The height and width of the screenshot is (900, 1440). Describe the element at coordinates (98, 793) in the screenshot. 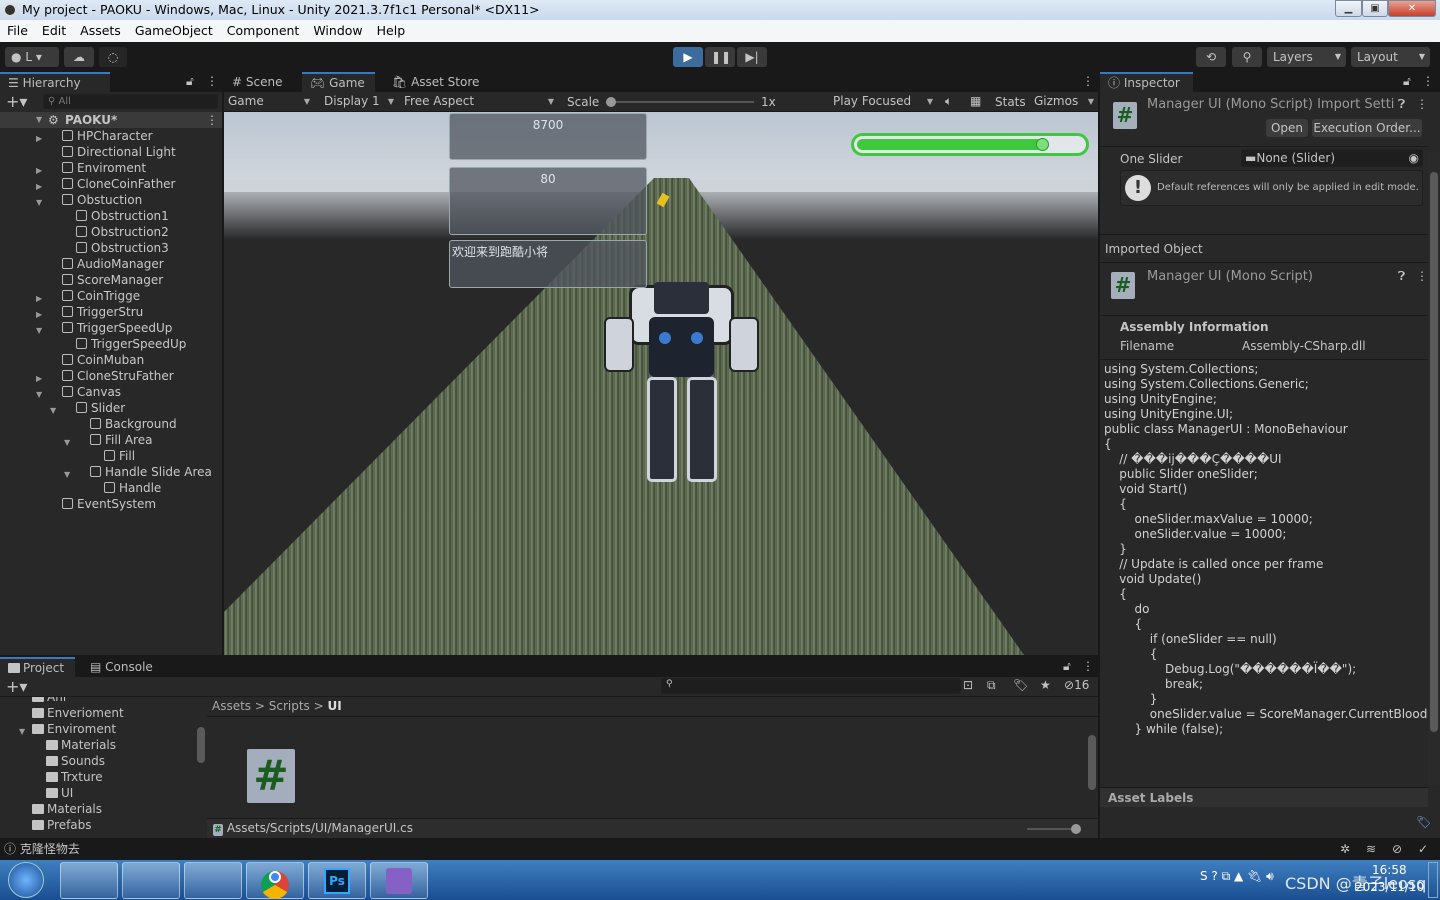

I see `project-folder-item: UI` at that location.